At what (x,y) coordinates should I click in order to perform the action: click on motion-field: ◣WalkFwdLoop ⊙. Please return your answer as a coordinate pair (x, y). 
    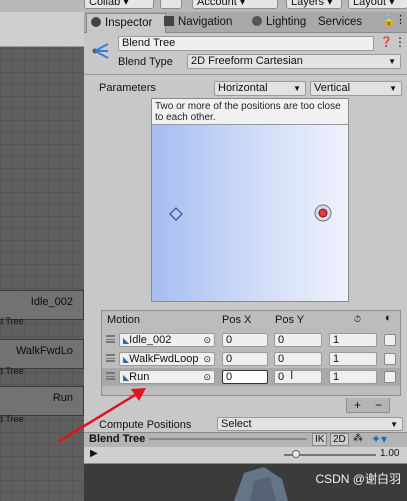
    Looking at the image, I should click on (167, 359).